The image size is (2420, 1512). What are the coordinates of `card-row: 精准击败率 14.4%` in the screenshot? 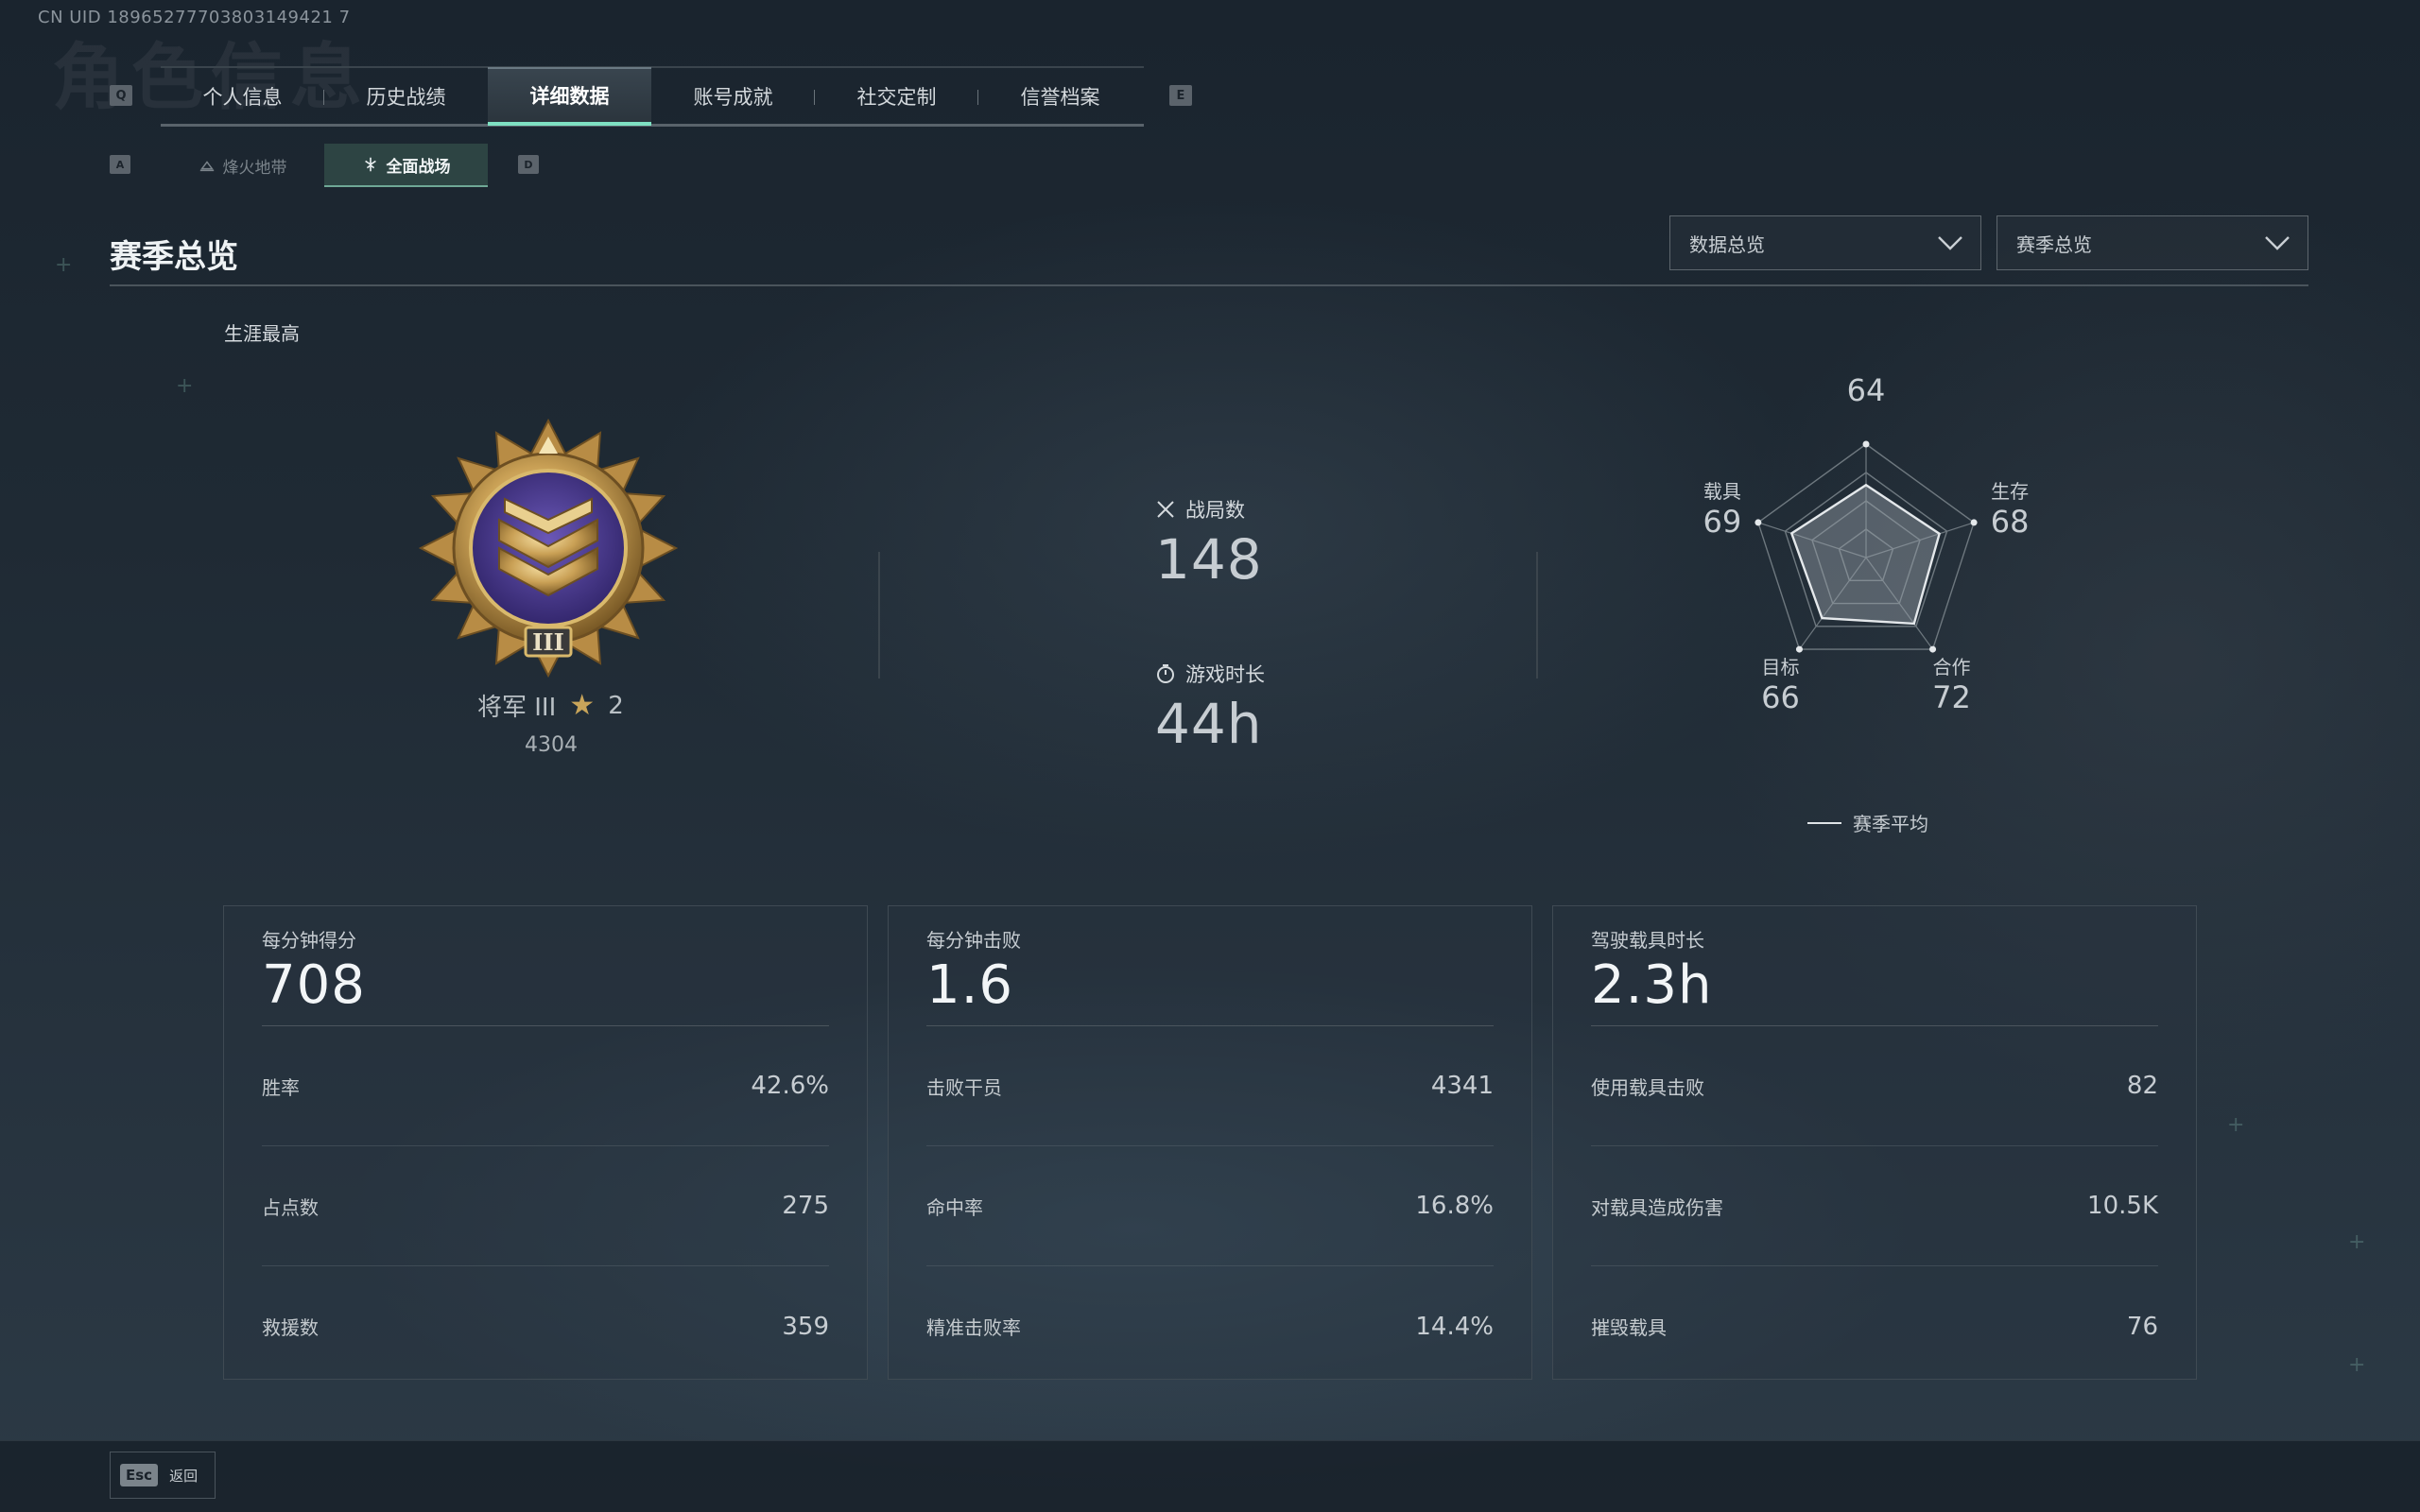 It's located at (1210, 1326).